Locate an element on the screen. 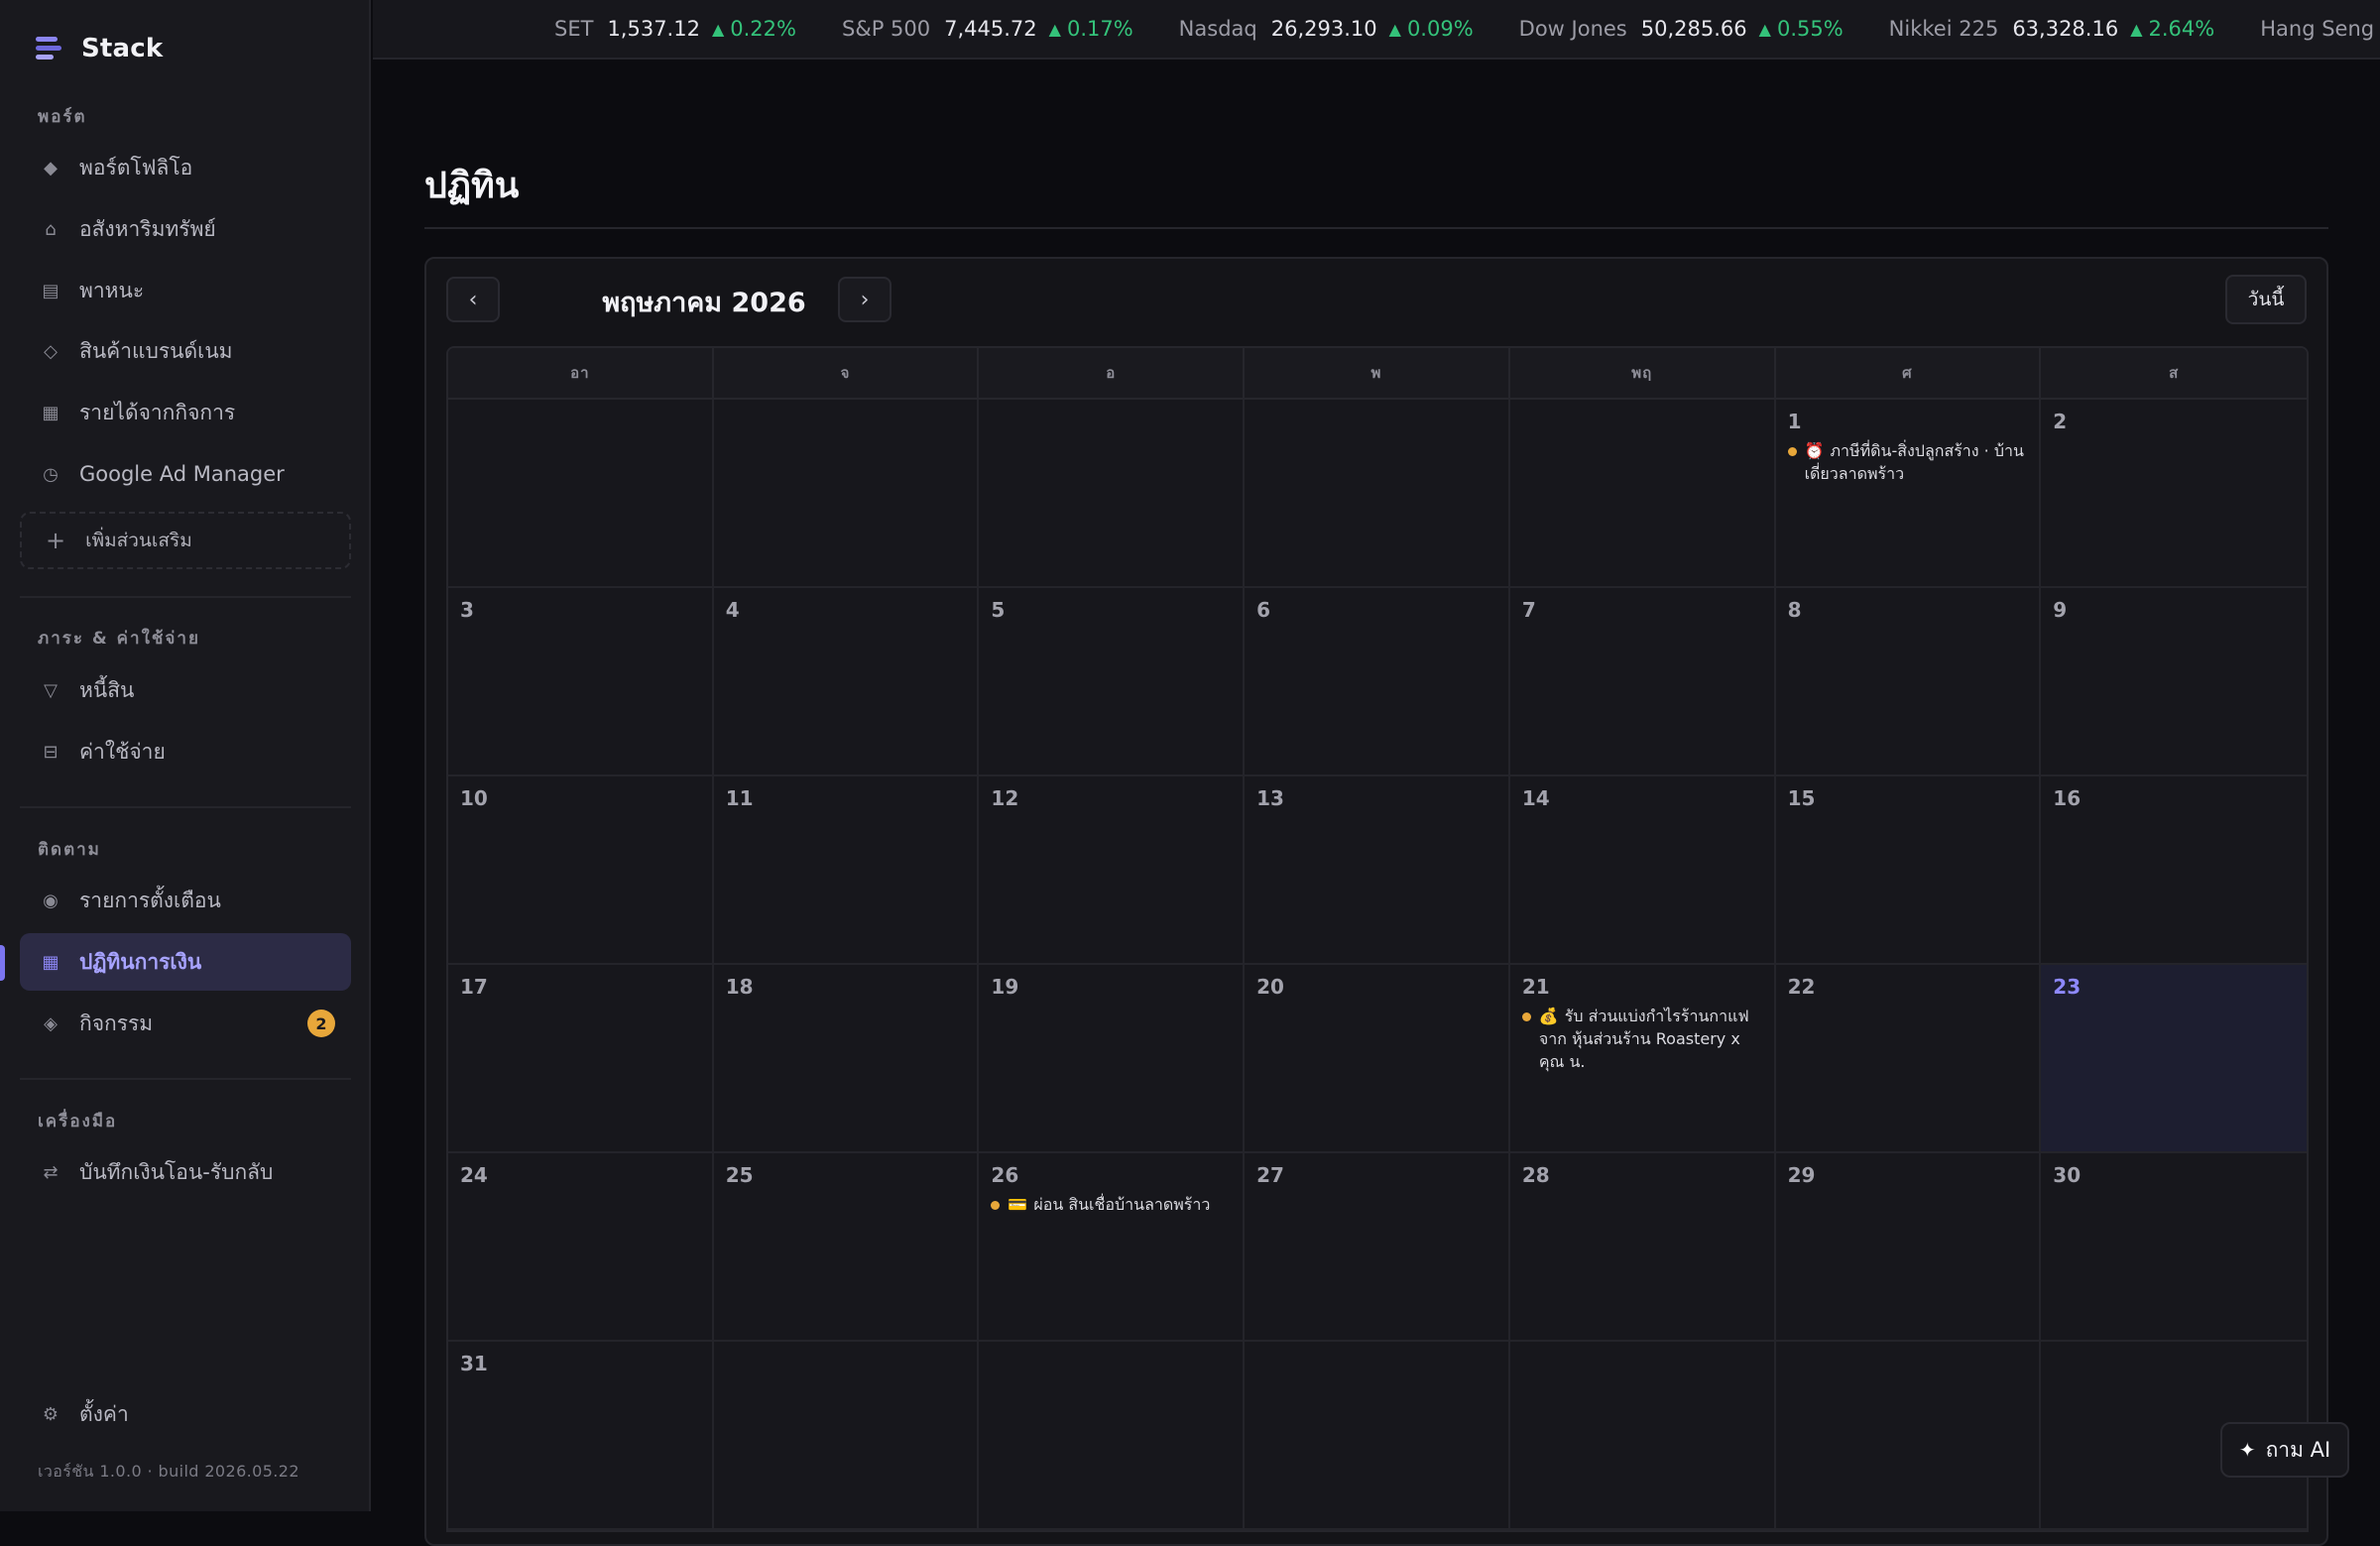  month-label: พฤษภาคม 2026 is located at coordinates (704, 303).